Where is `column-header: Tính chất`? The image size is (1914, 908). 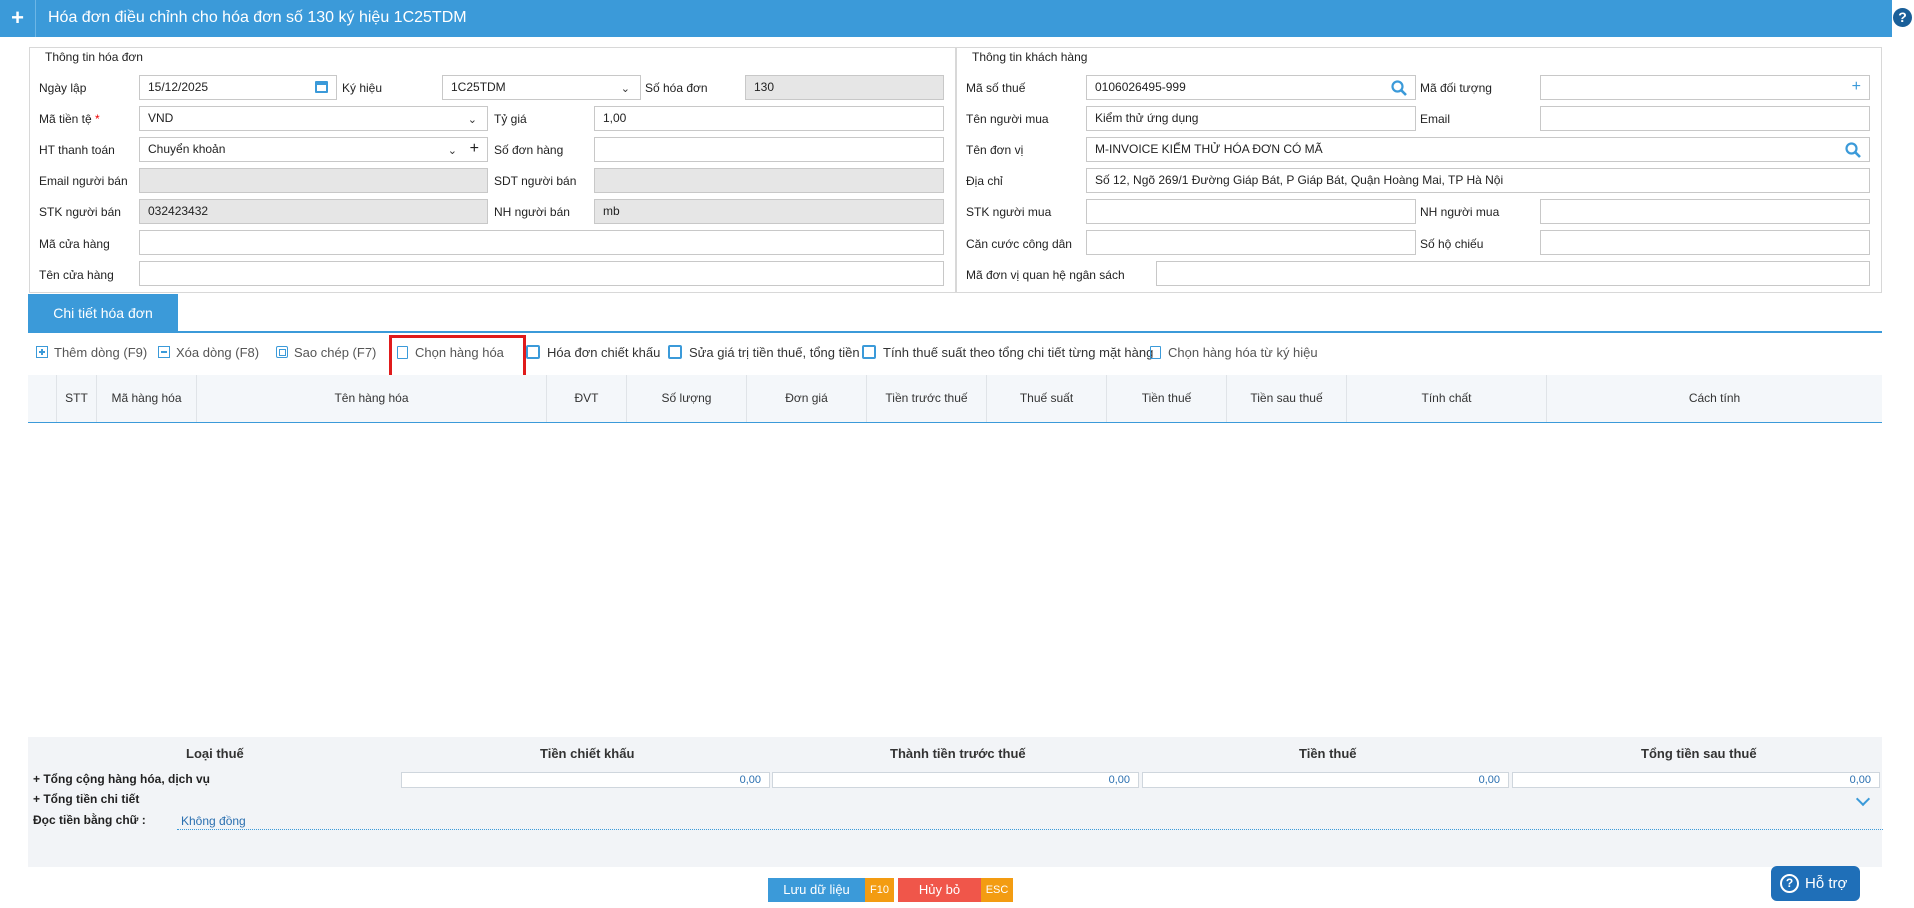
column-header: Tính chất is located at coordinates (1447, 398).